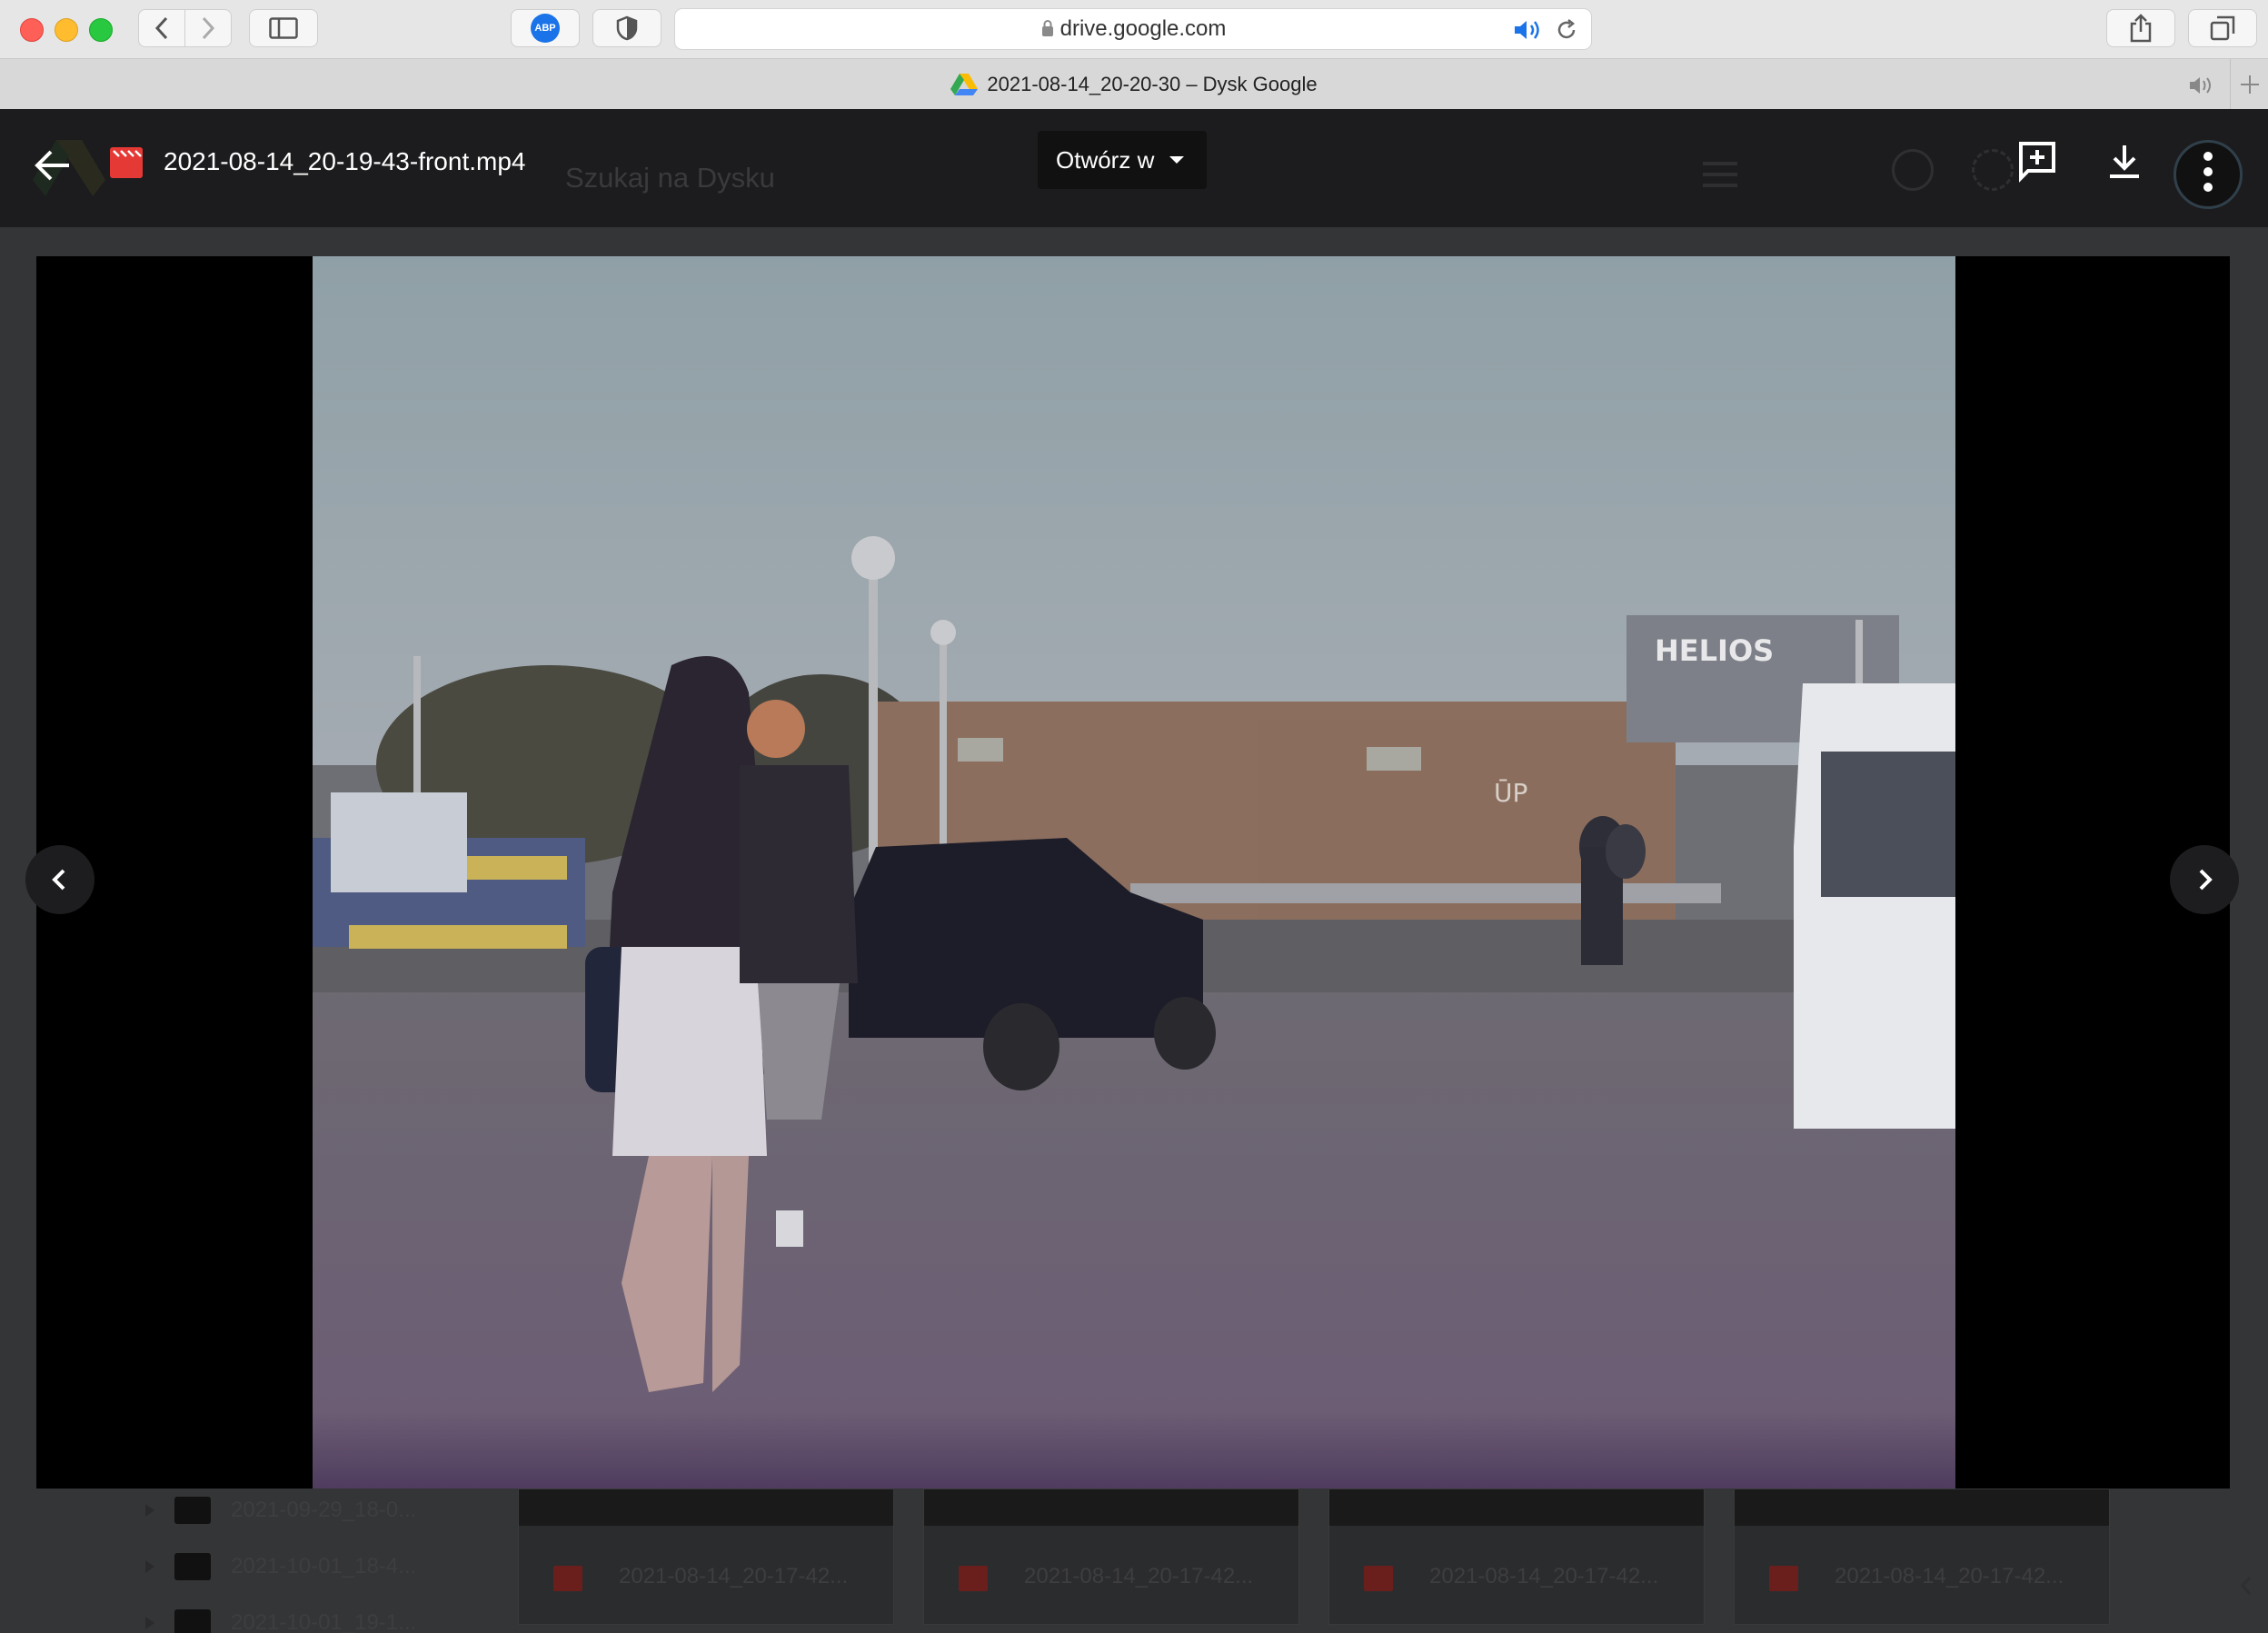 The image size is (2268, 1633). Describe the element at coordinates (2208, 171) in the screenshot. I see `more-vert-icon` at that location.